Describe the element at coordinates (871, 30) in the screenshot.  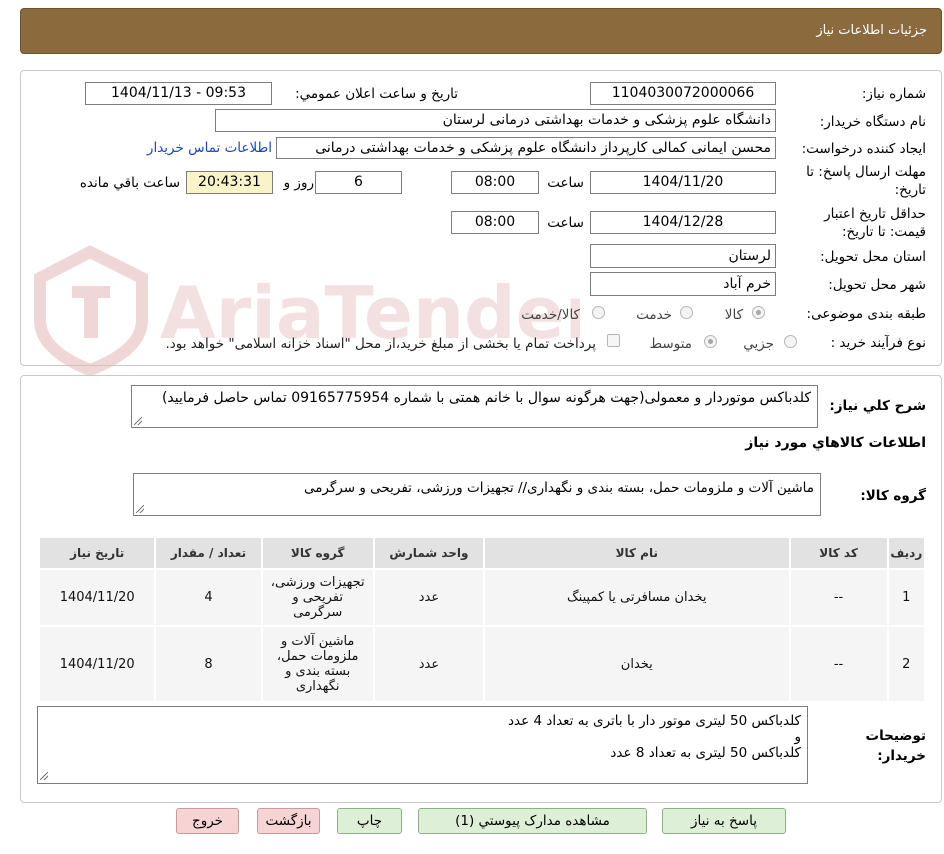
I see `page-title: جزئيات اطلاعات نياز` at that location.